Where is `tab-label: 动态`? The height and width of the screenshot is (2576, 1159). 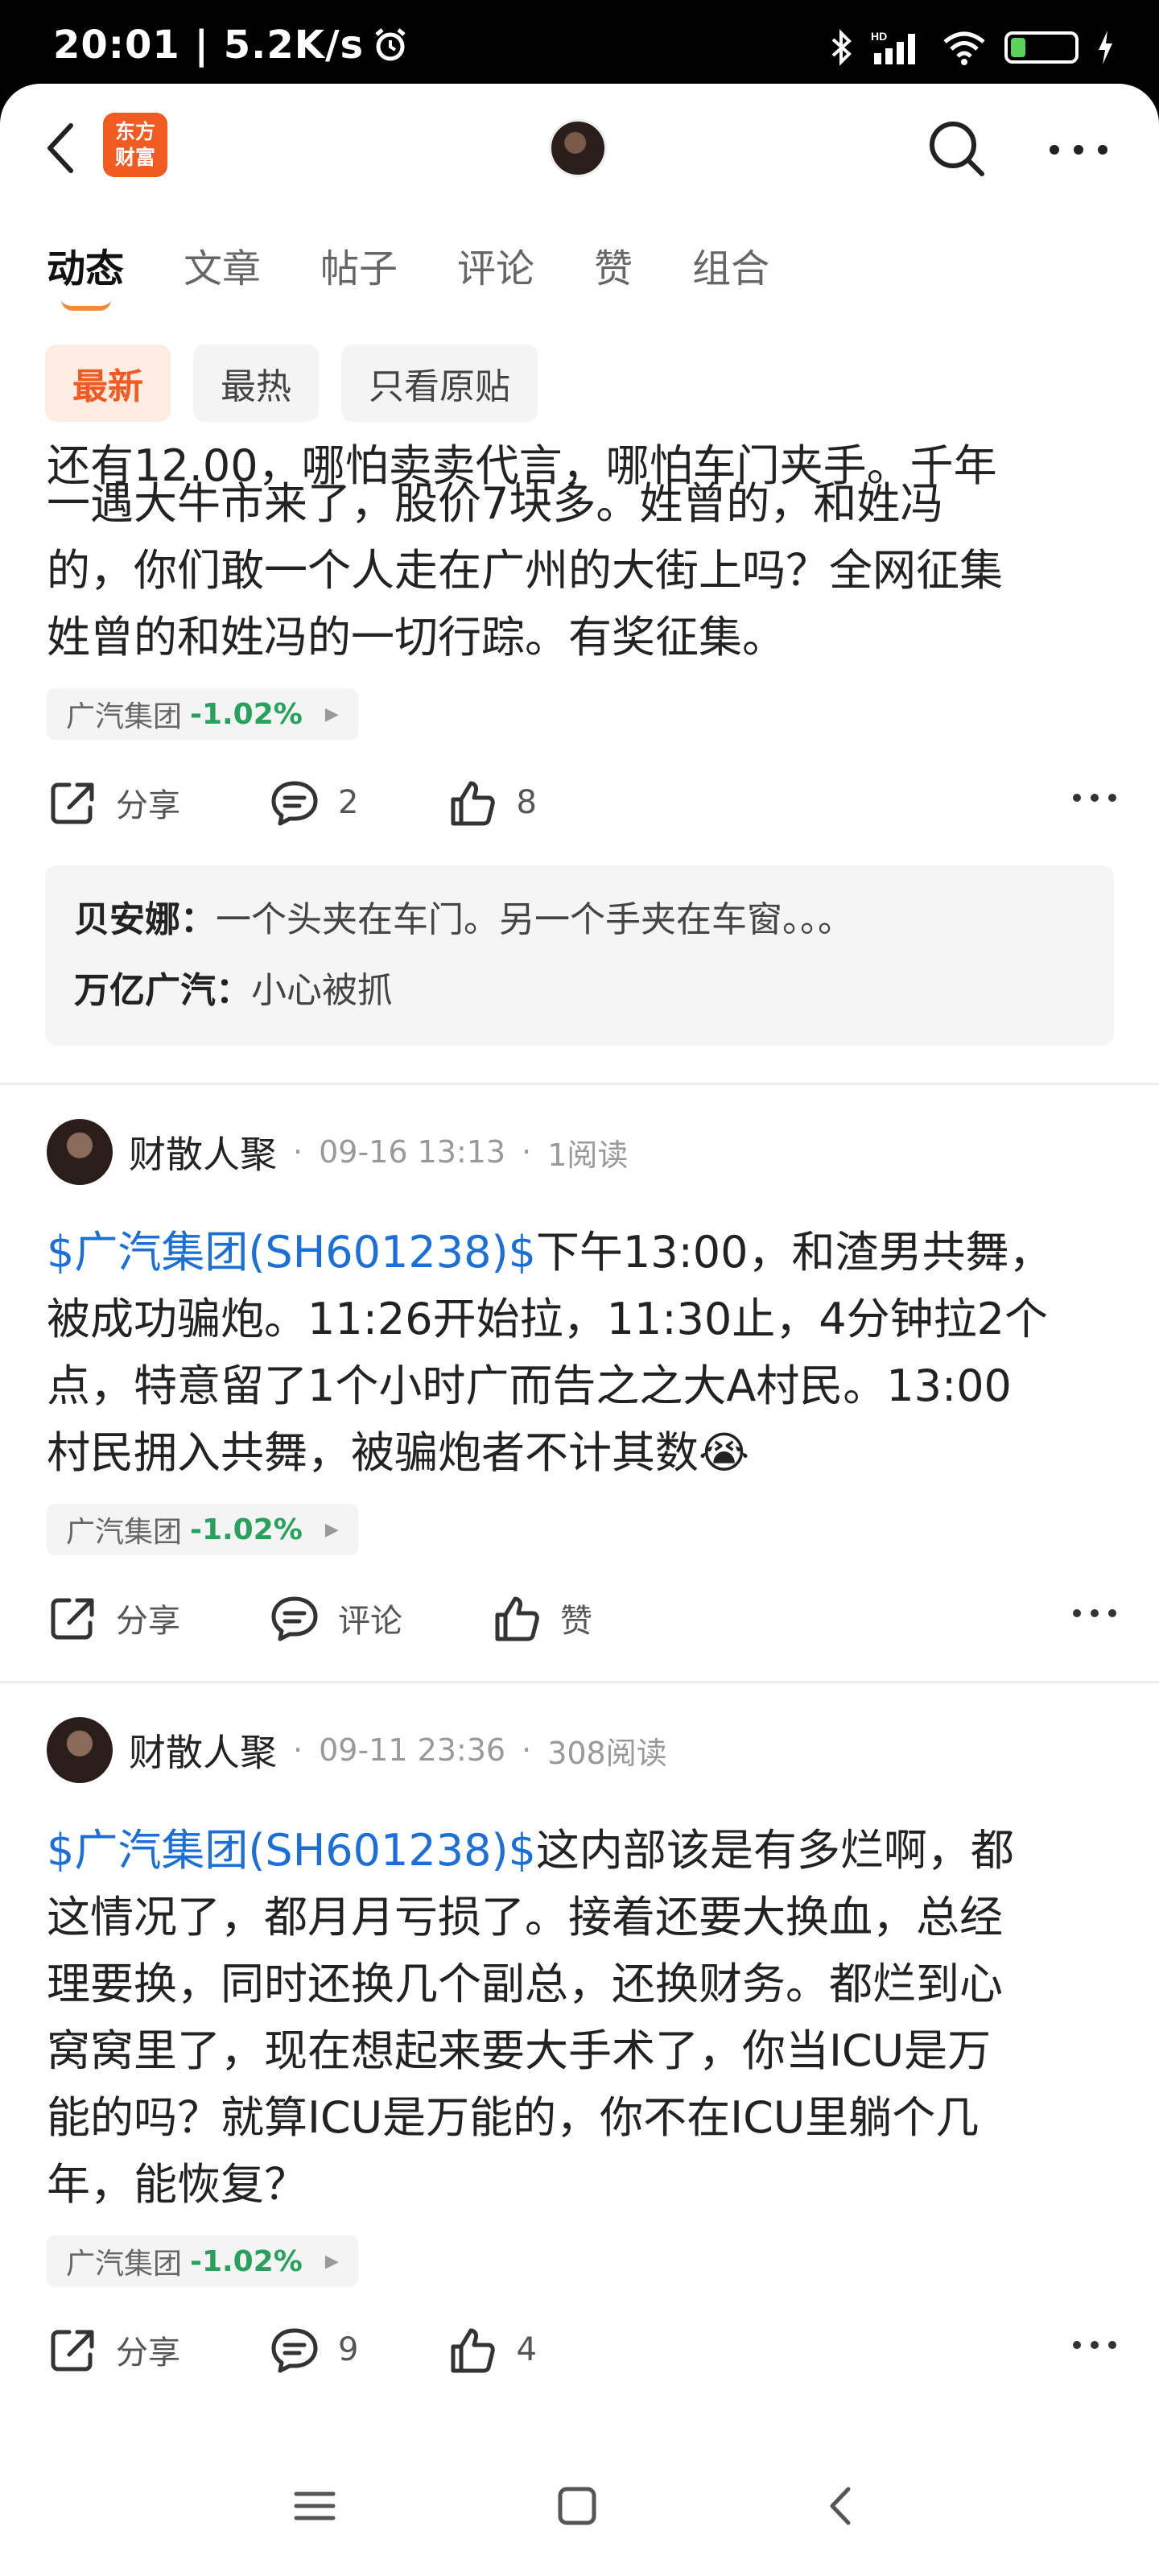 tab-label: 动态 is located at coordinates (86, 268).